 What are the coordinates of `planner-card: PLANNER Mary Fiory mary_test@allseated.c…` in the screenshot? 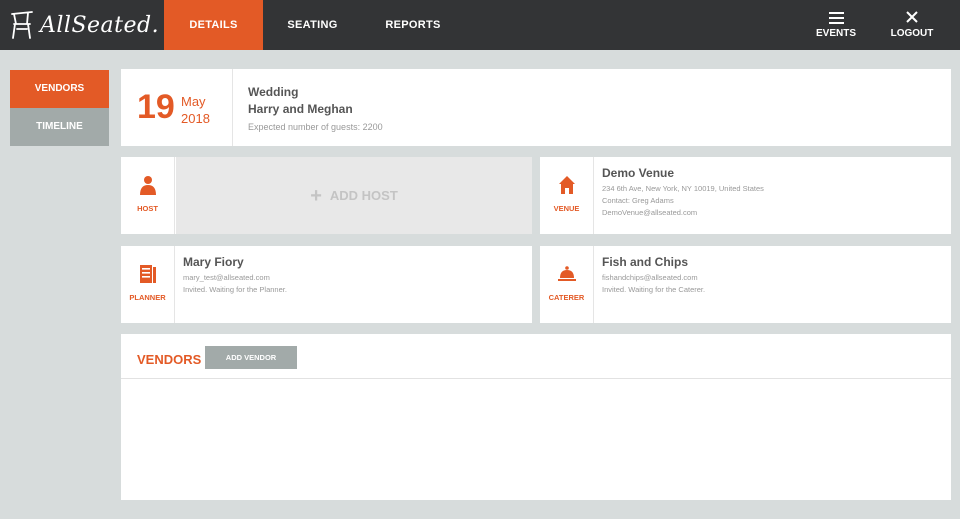 It's located at (326, 284).